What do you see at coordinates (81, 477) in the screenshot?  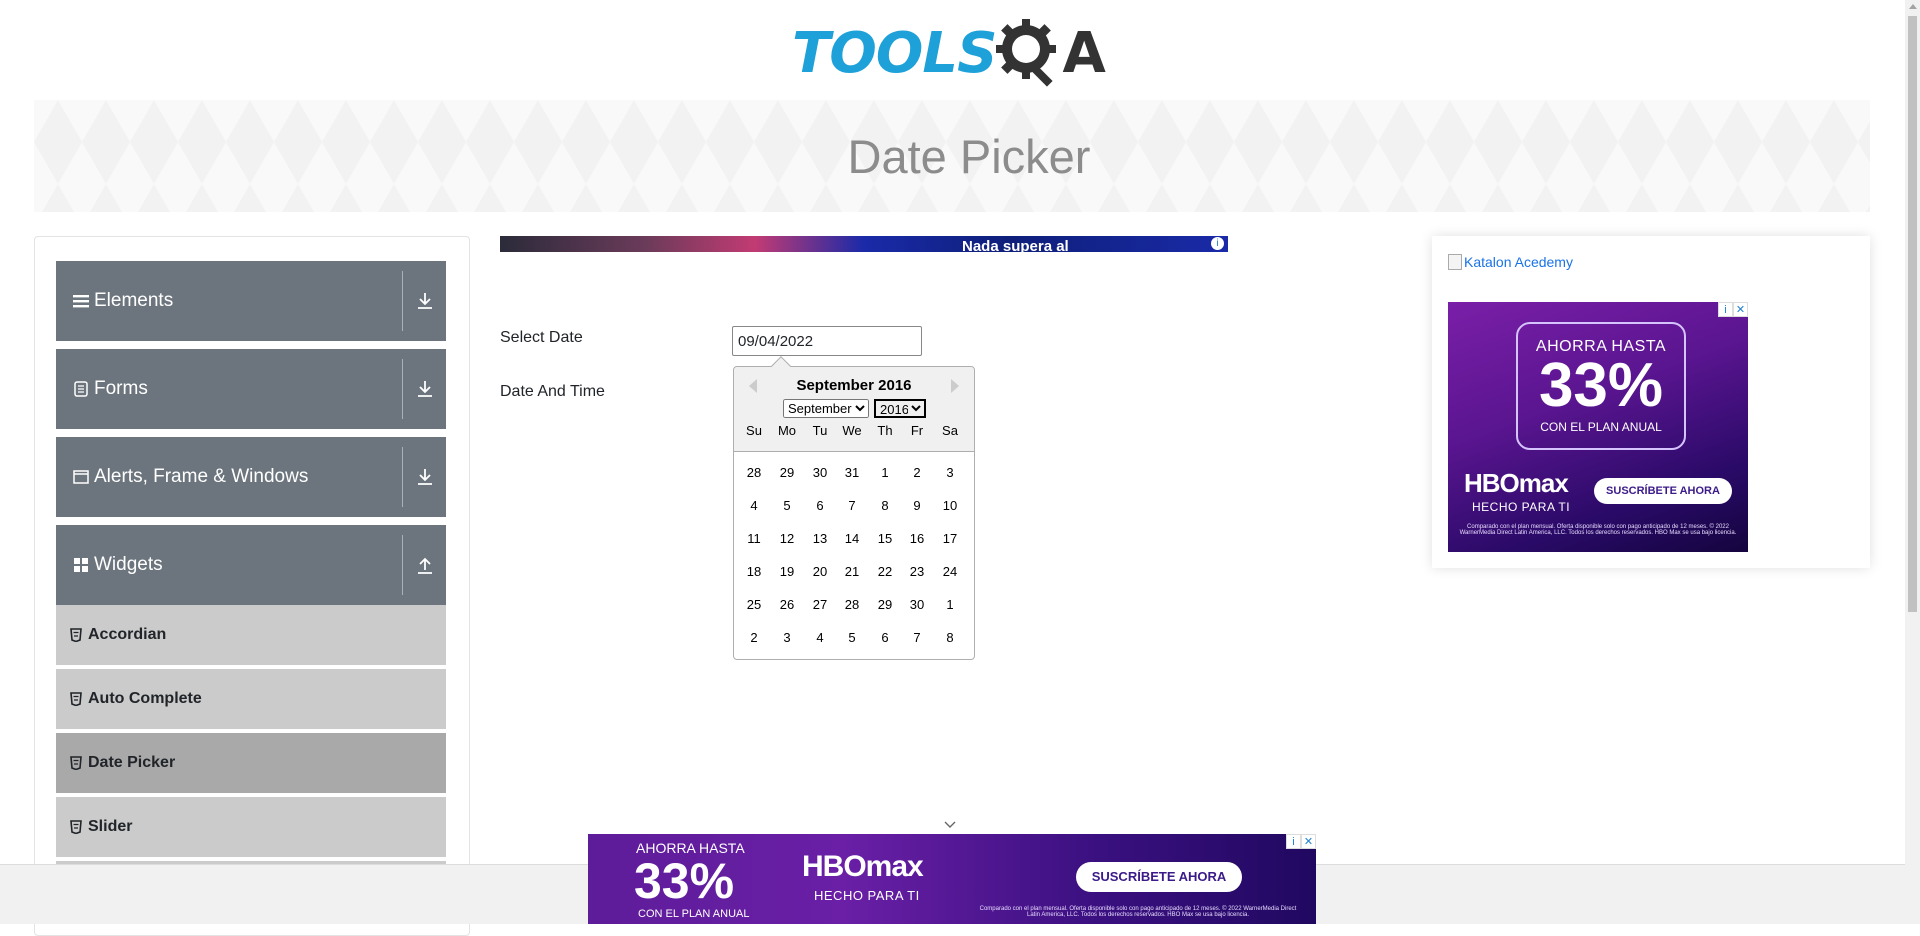 I see `window-icon` at bounding box center [81, 477].